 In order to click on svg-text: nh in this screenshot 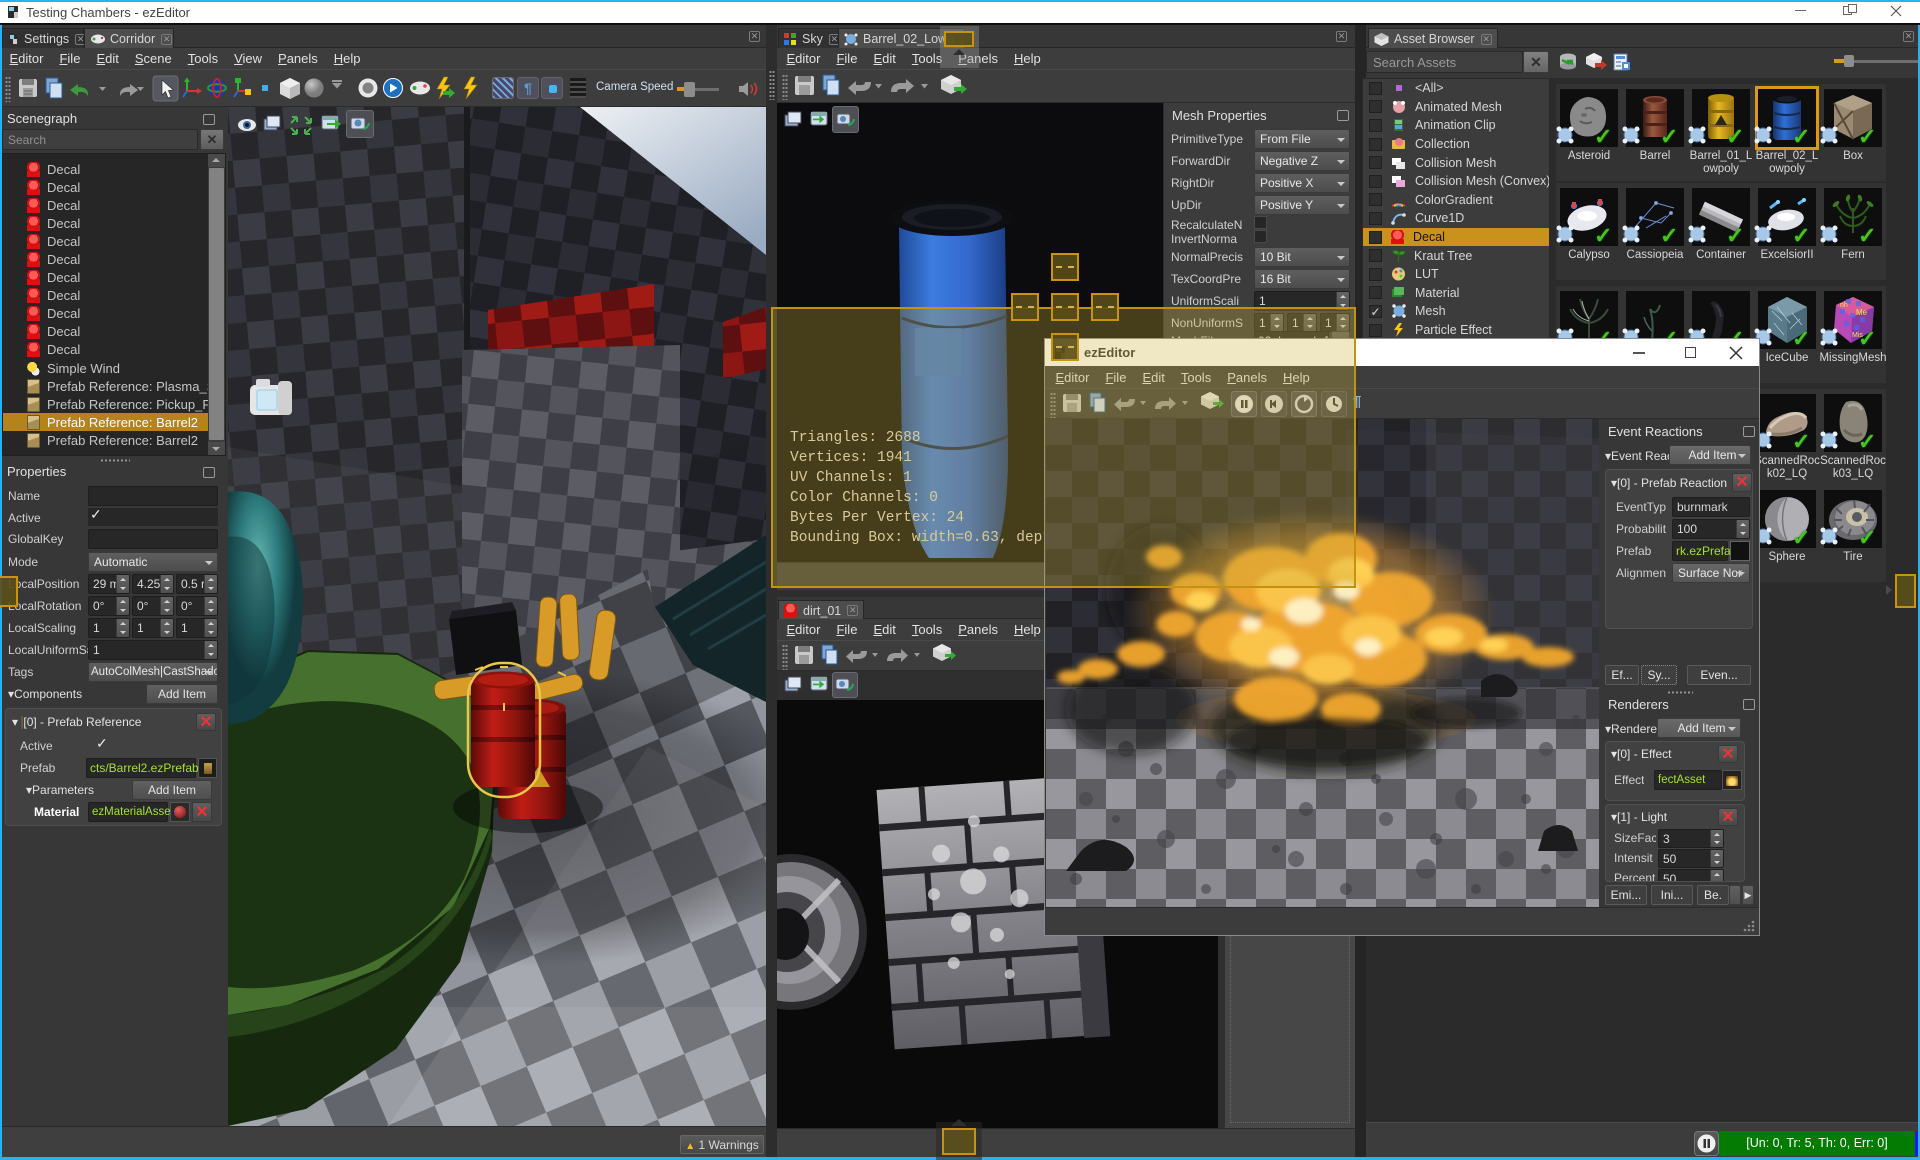, I will do `click(1844, 305)`.